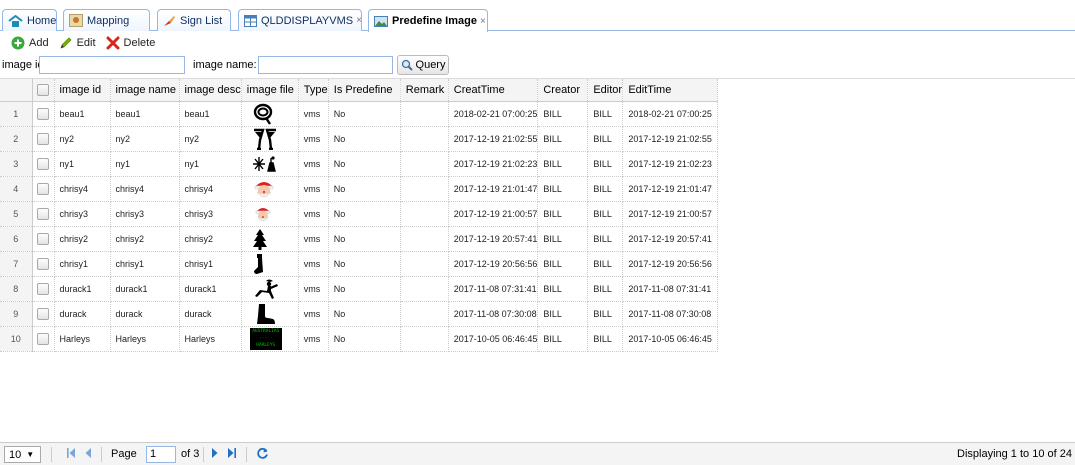 The width and height of the screenshot is (1075, 465). I want to click on edit-time-cell: 2017-12-19 21:00:57, so click(670, 214).